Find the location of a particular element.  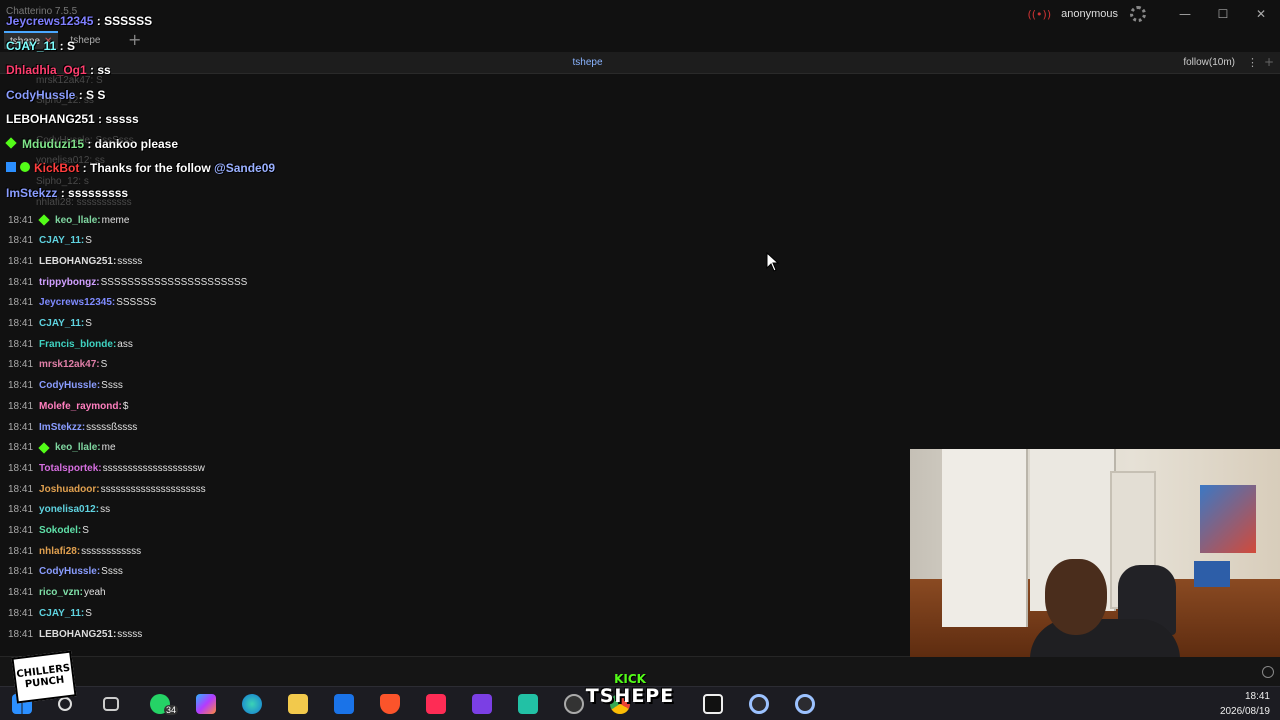

minimize-button: — is located at coordinates (1185, 14).